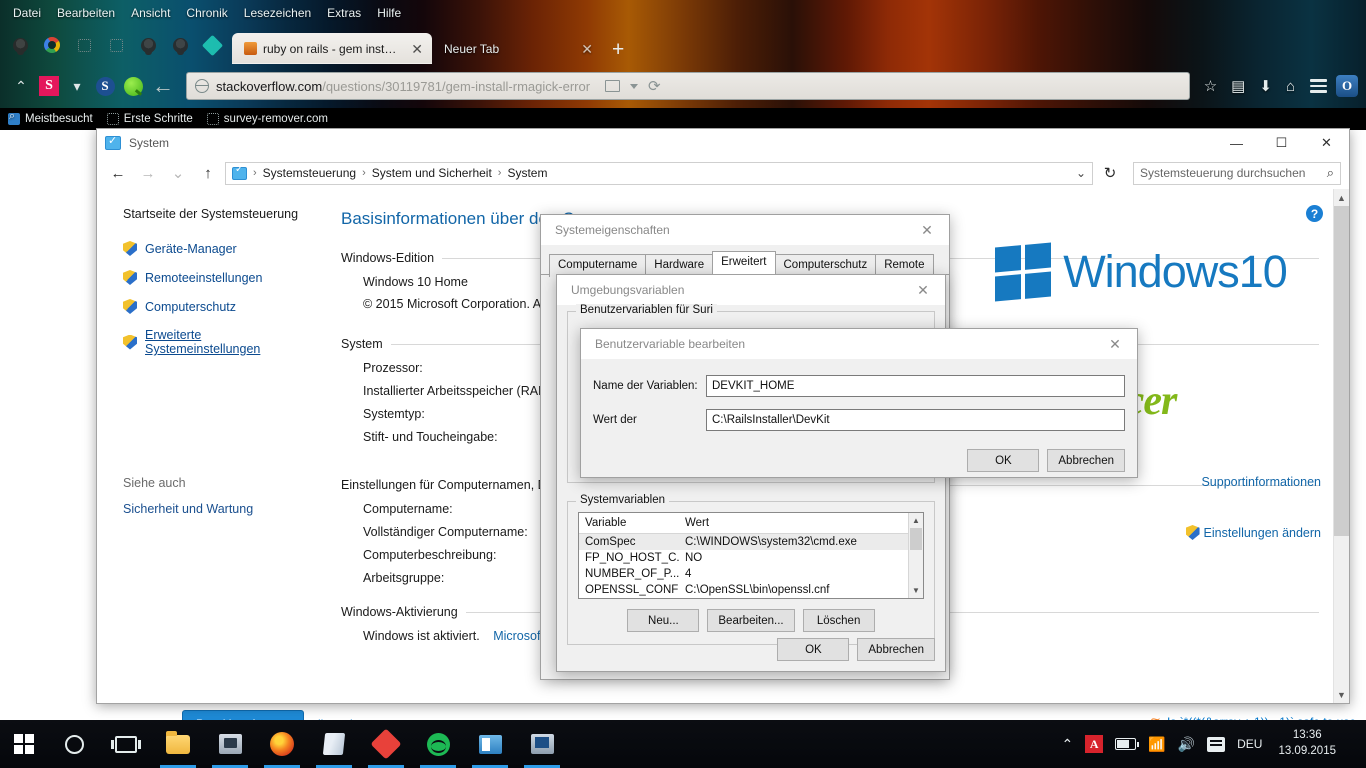 The width and height of the screenshot is (1366, 768). I want to click on back-button: ←, so click(163, 86).